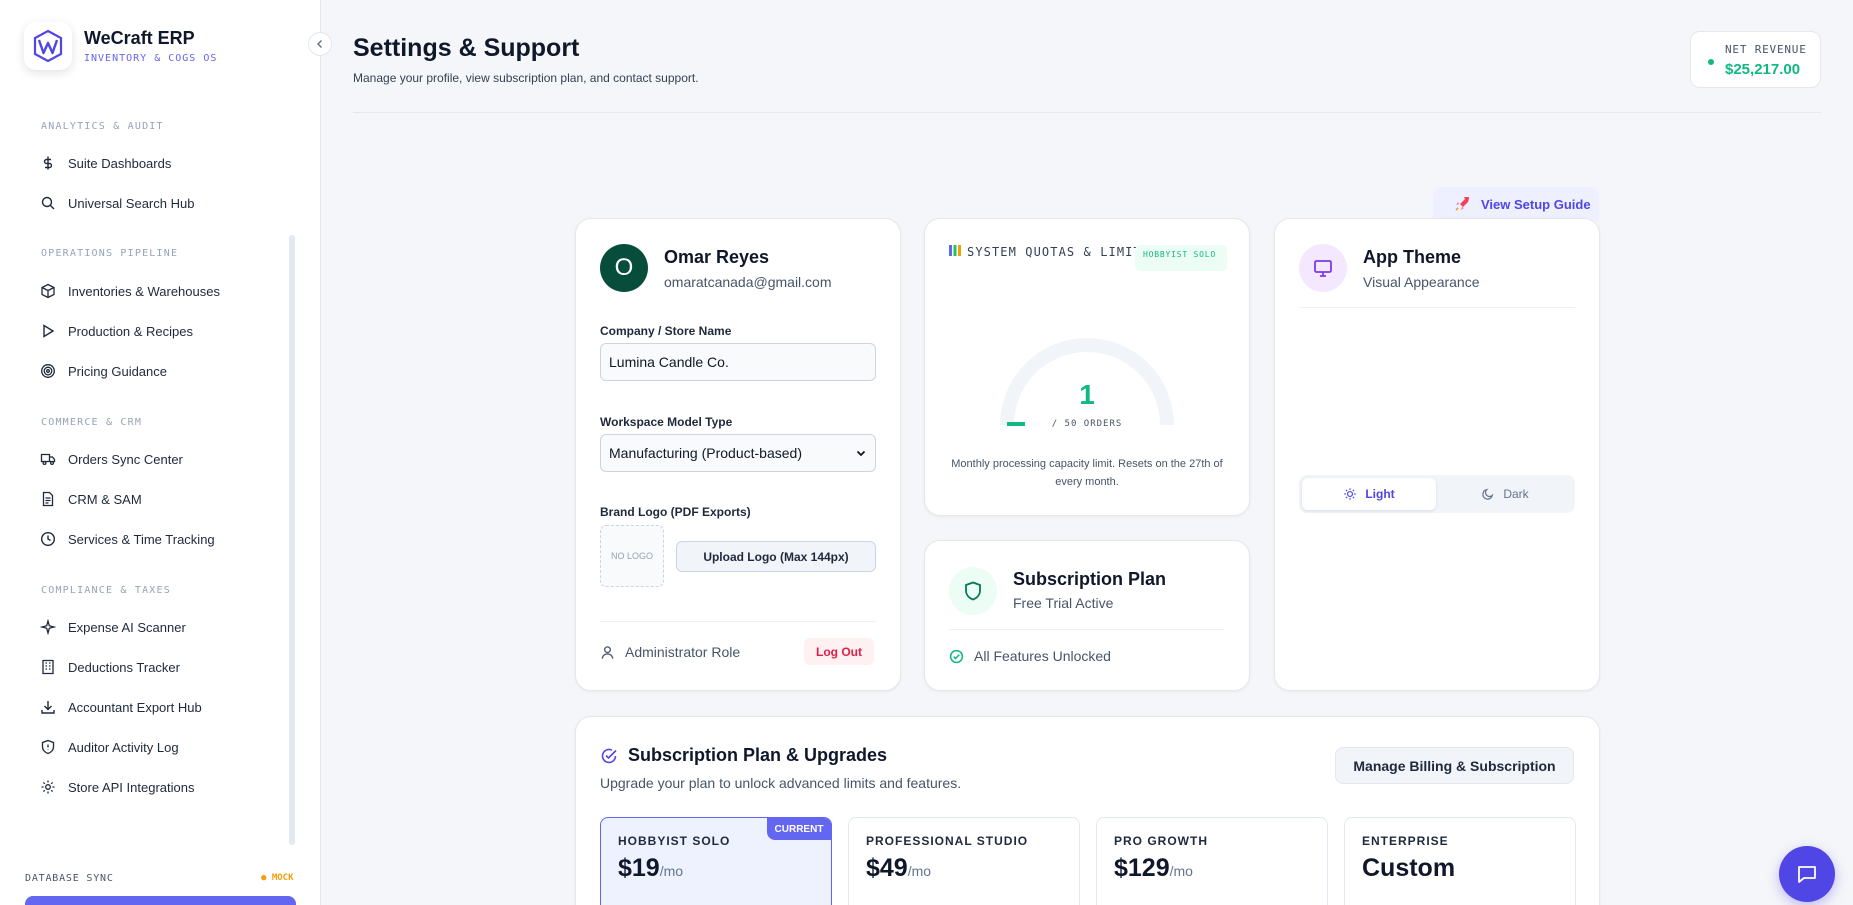  Describe the element at coordinates (105, 163) in the screenshot. I see `sidebar-item-suite-dashboards: Suite Dashboards` at that location.